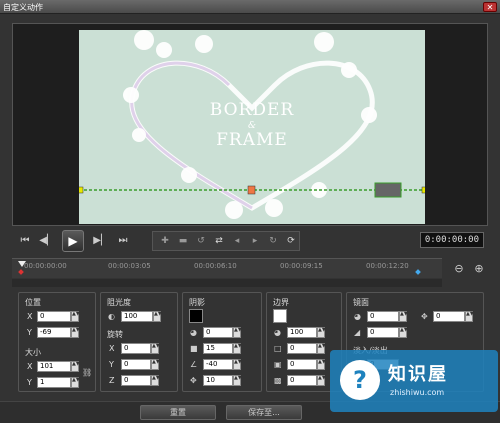 This screenshot has width=500, height=423. Describe the element at coordinates (252, 140) in the screenshot. I see `preview-title-frame: FRAME` at that location.